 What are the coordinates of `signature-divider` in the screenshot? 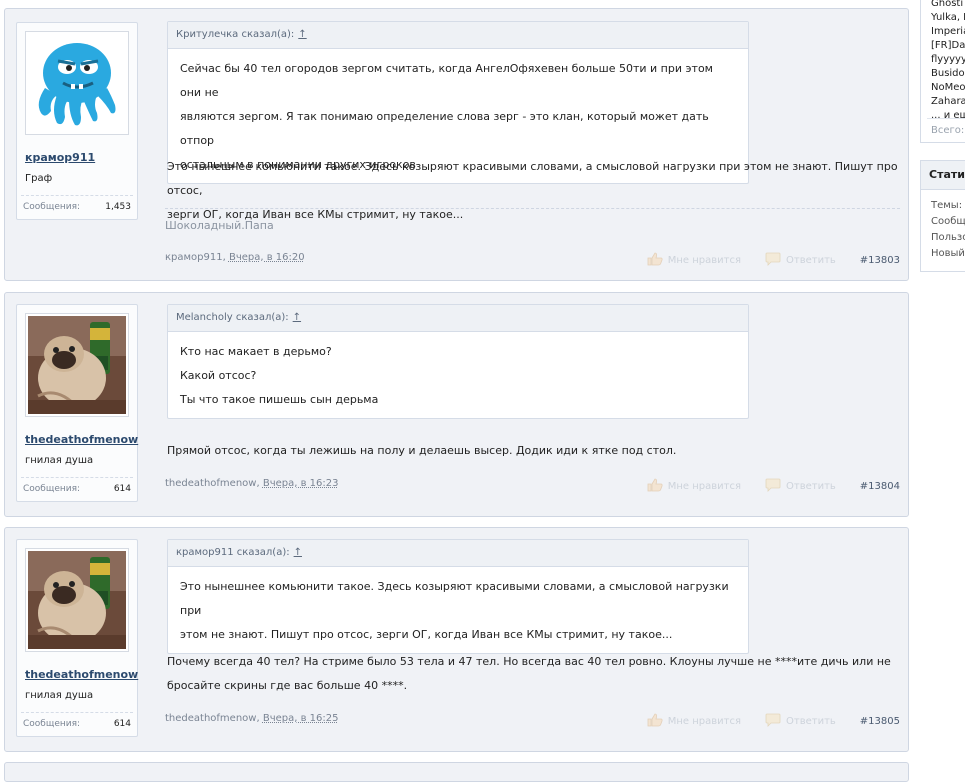 It's located at (532, 208).